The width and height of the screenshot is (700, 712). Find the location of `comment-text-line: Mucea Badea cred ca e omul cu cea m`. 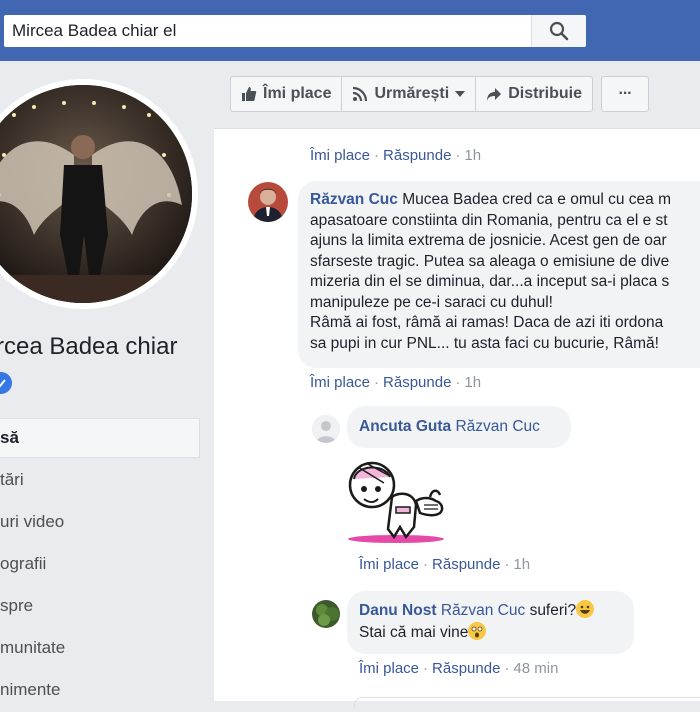

comment-text-line: Mucea Badea cred ca e omul cu cea m is located at coordinates (536, 199).